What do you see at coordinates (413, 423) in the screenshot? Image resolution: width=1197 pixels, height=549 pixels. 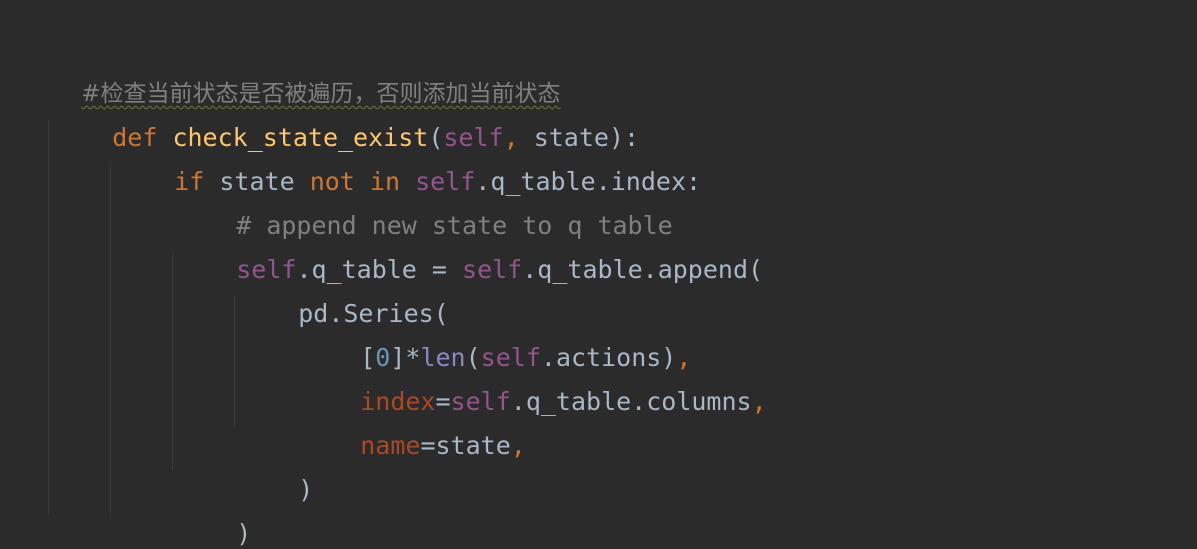 I see `code-line-9: name=state,` at bounding box center [413, 423].